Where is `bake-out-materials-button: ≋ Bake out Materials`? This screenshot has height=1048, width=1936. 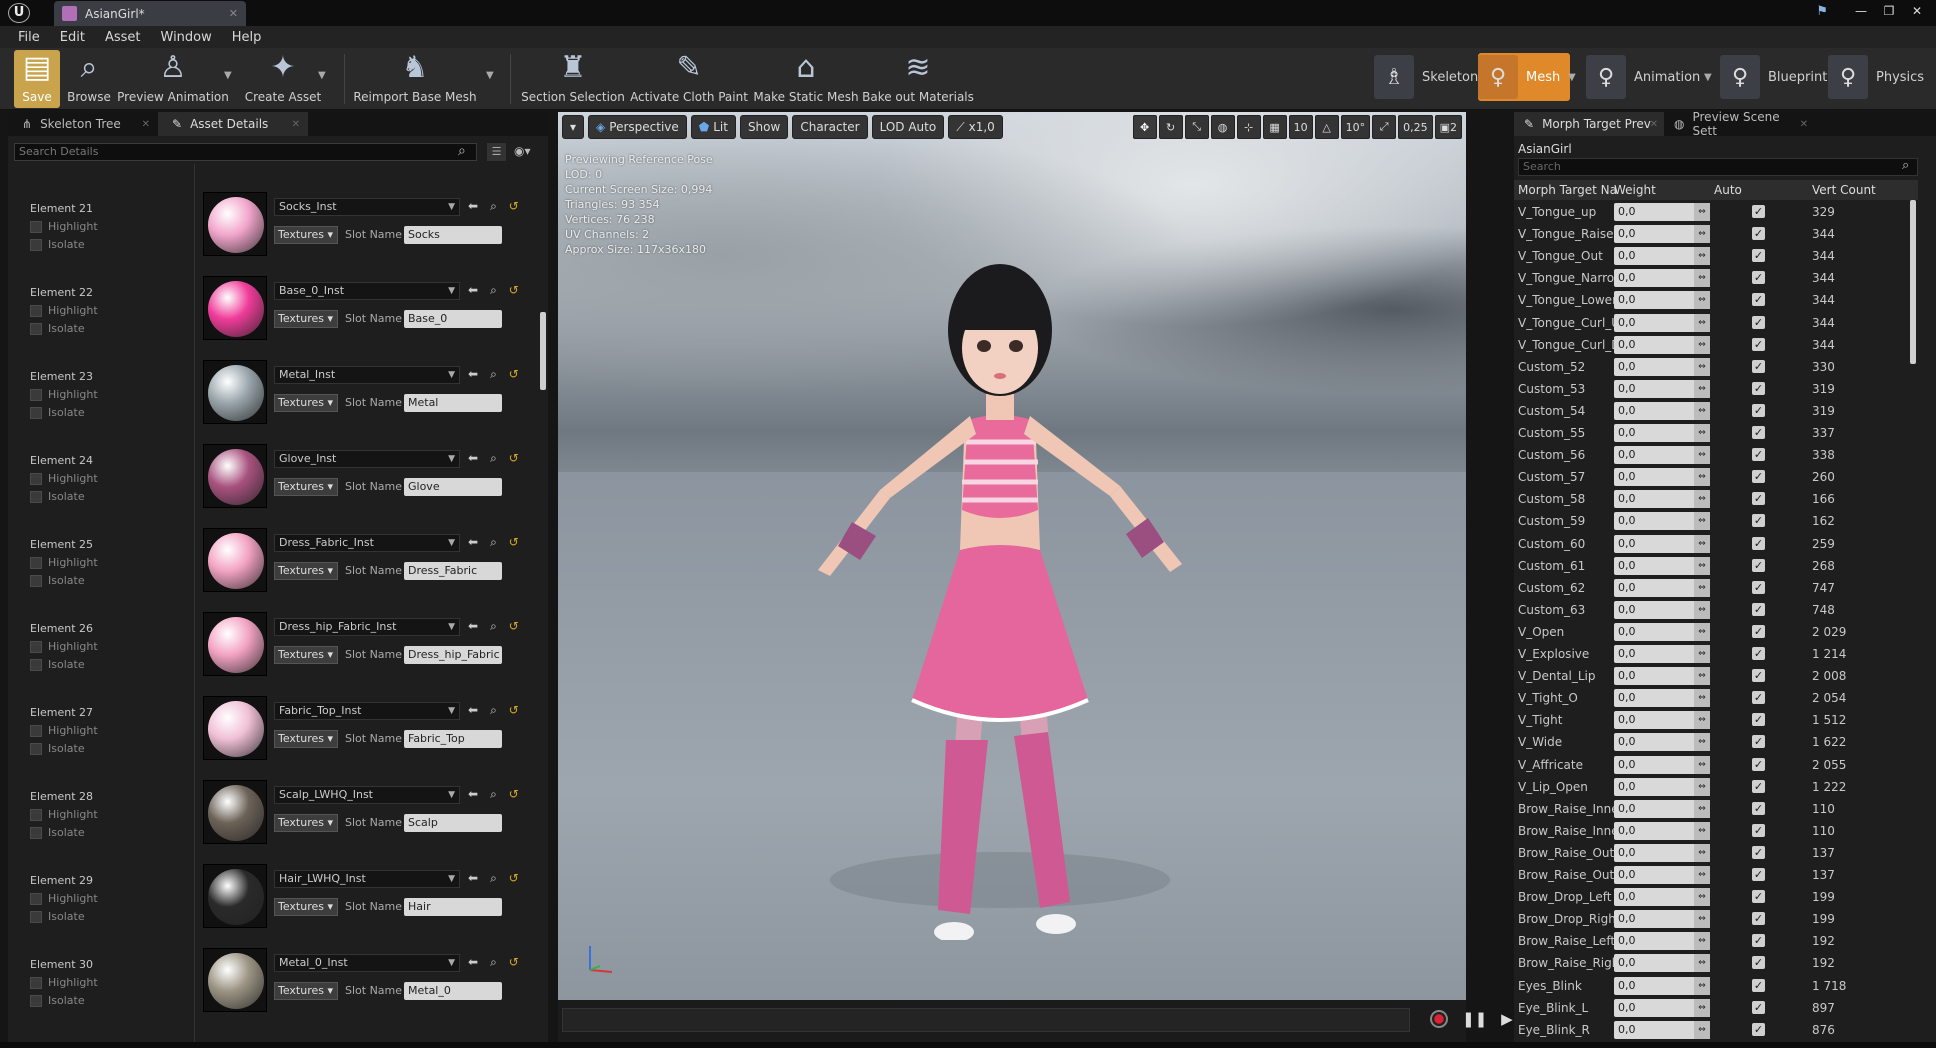
bake-out-materials-button: ≋ Bake out Materials is located at coordinates (918, 79).